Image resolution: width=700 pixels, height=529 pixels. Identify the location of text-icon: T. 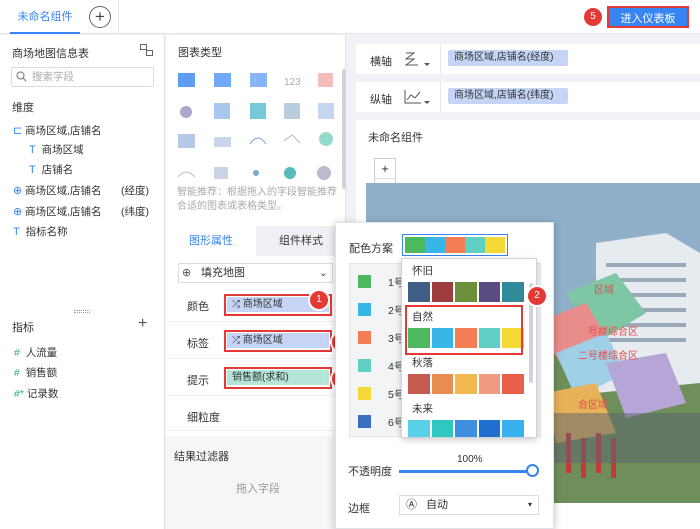
(16, 232).